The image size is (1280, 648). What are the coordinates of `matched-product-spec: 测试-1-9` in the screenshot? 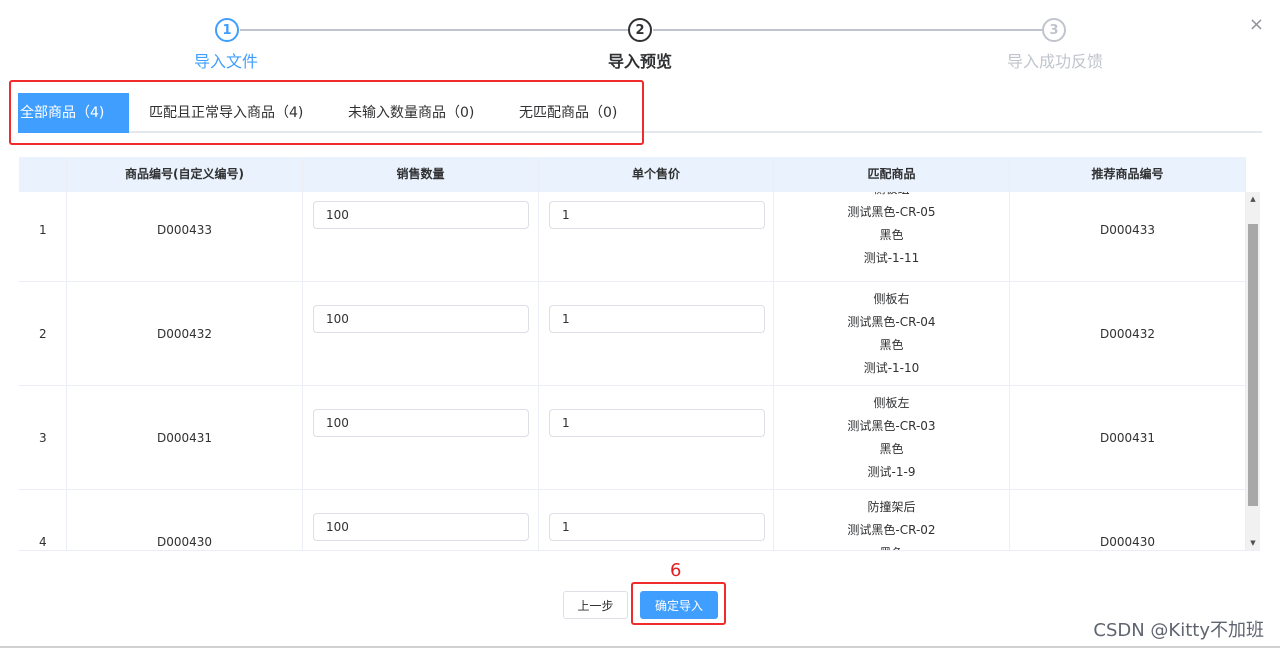 It's located at (891, 472).